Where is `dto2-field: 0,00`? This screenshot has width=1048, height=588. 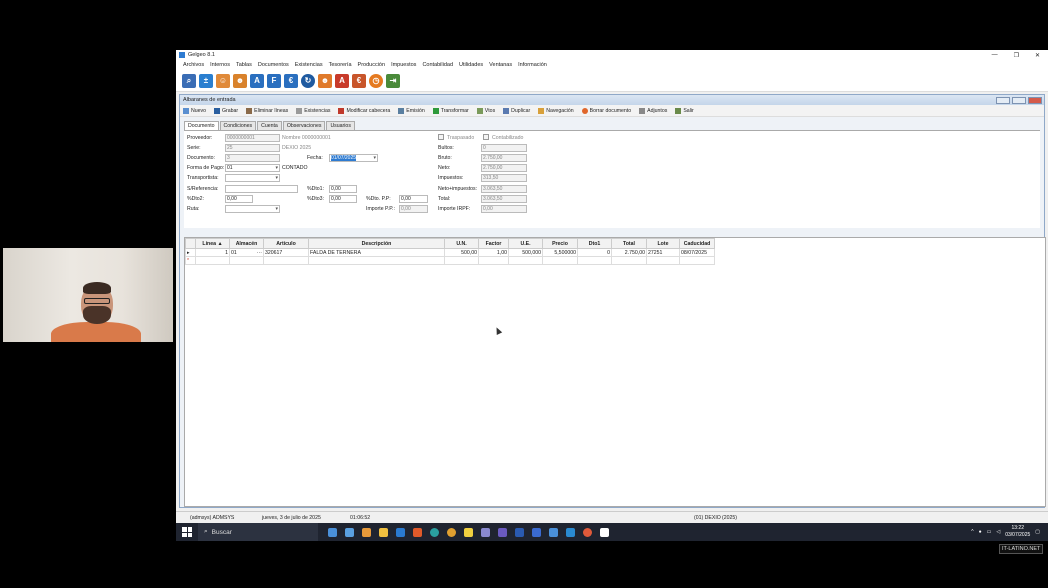
dto2-field: 0,00 is located at coordinates (239, 199).